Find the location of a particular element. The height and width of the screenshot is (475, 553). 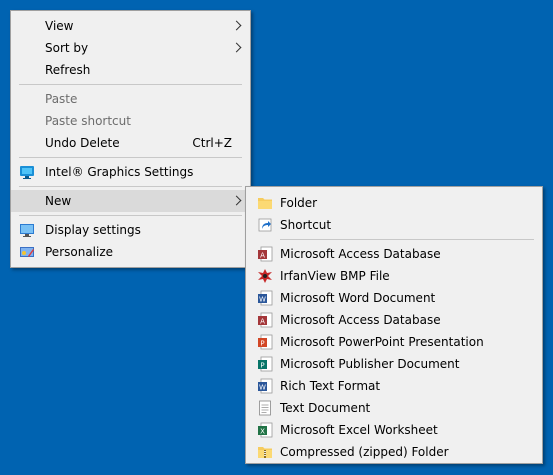

menu-item-undo-delete: Undo Delete Ctrl+Z is located at coordinates (130, 143).